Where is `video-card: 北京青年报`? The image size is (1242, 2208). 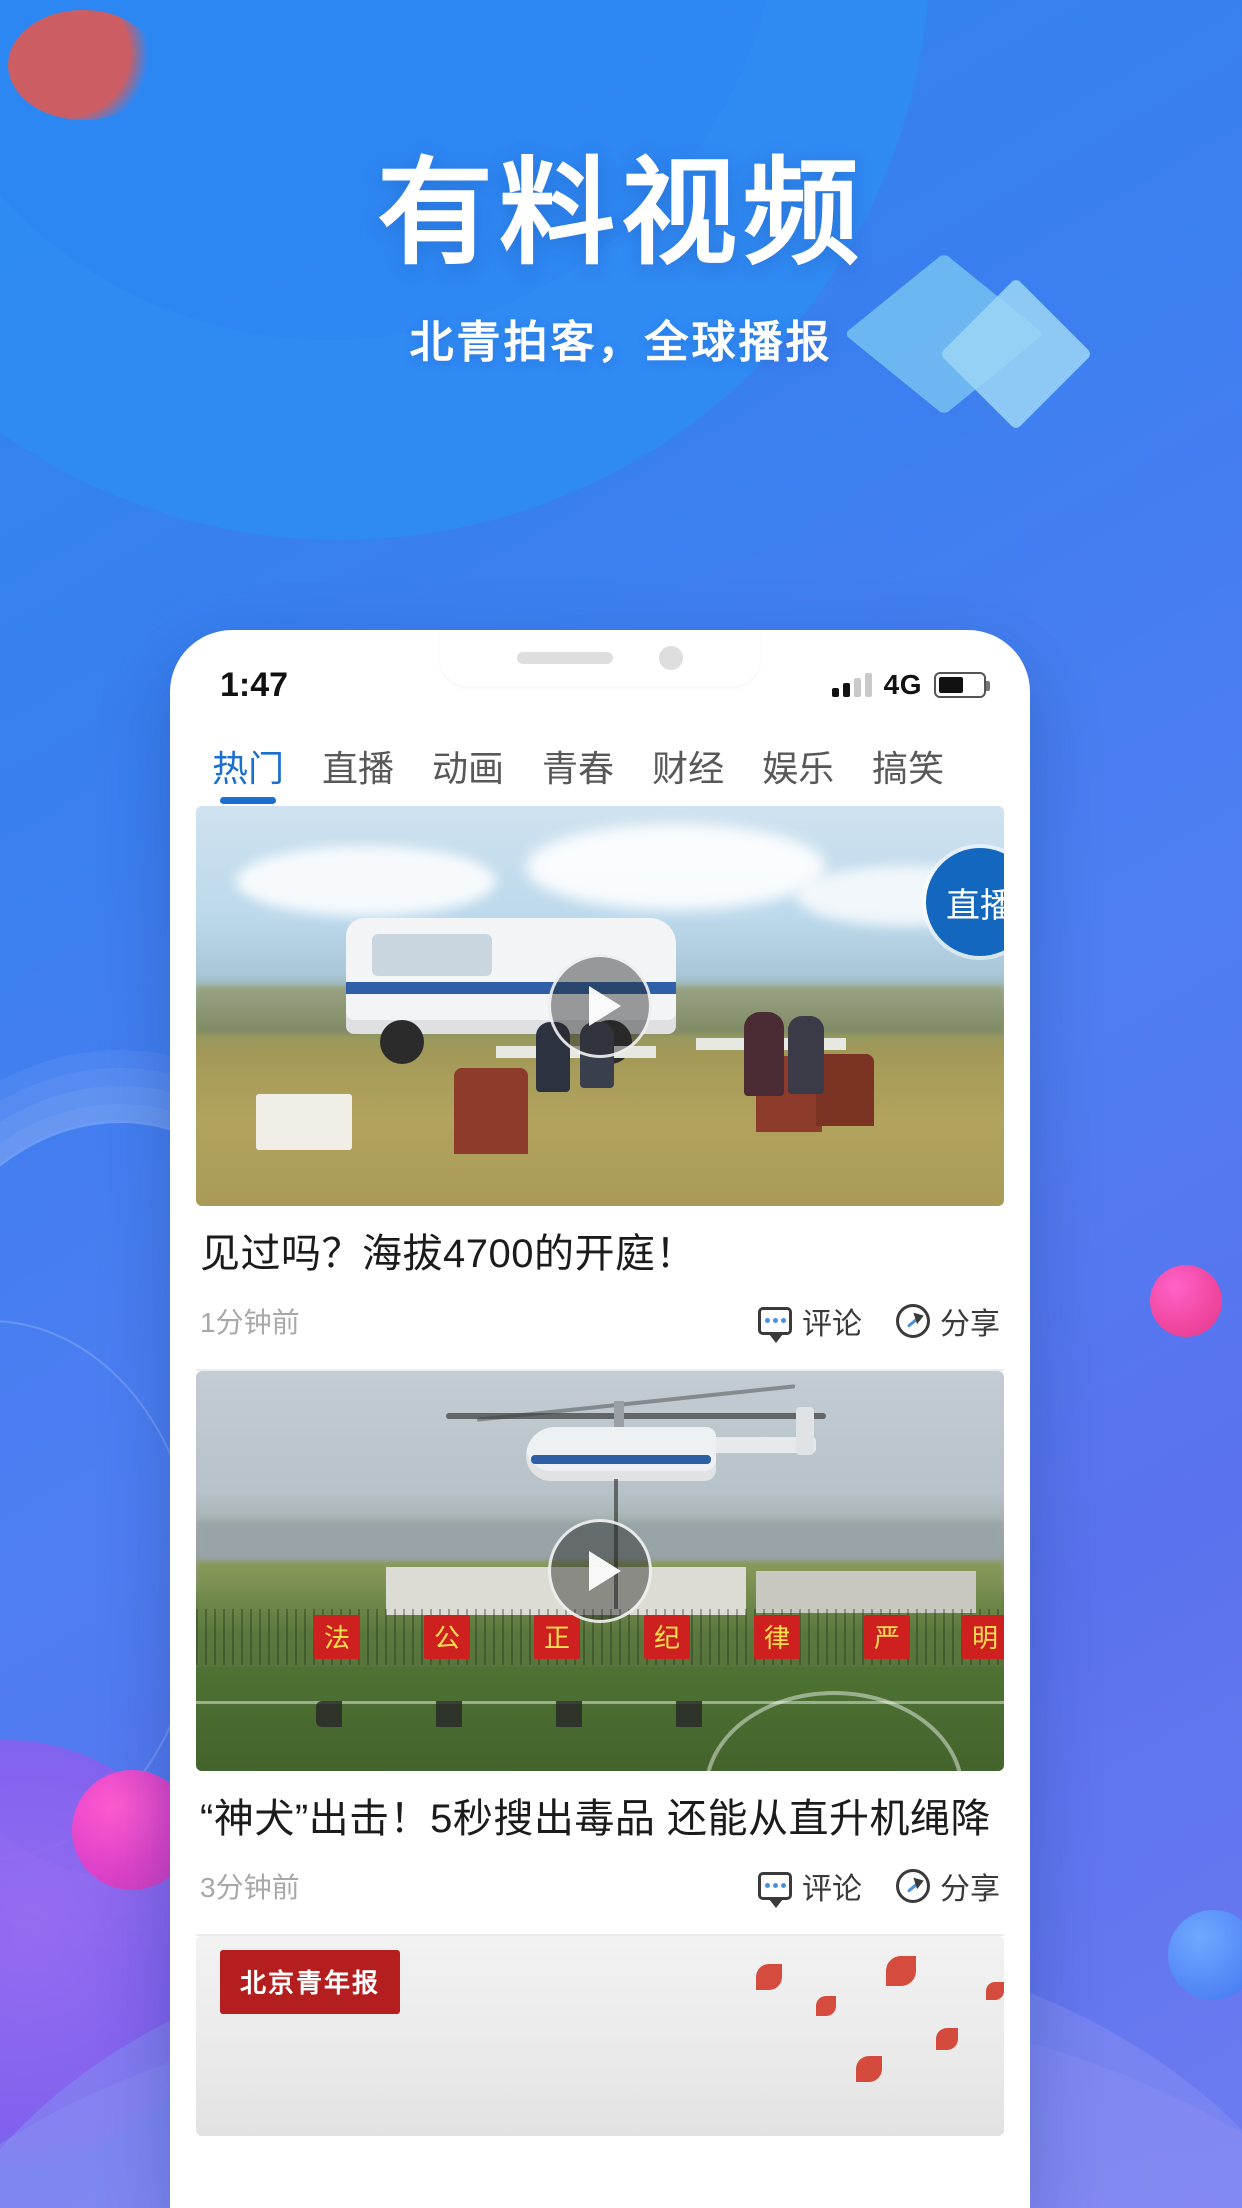 video-card: 北京青年报 is located at coordinates (600, 2035).